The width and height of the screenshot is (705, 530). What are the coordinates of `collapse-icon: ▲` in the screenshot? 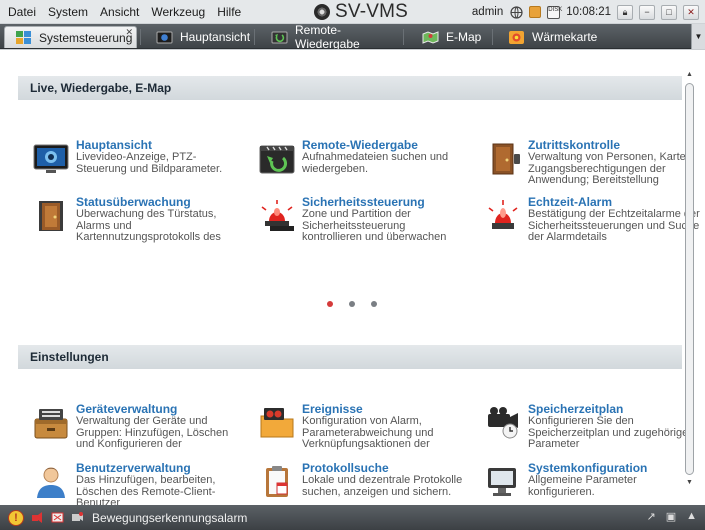 It's located at (691, 516).